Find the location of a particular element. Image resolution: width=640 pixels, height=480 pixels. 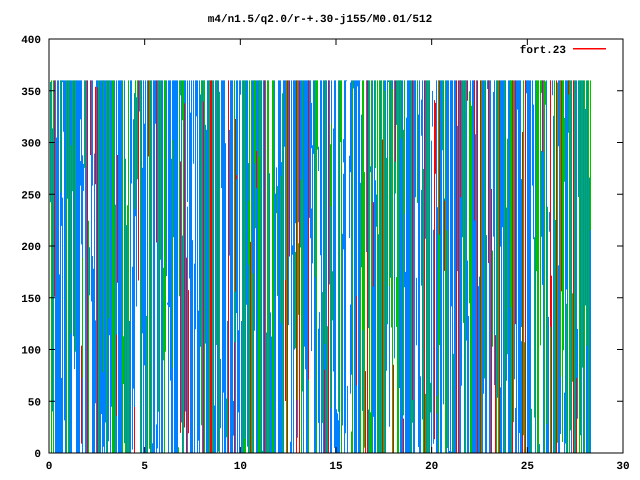

x-tick-label: 5 is located at coordinates (144, 467).